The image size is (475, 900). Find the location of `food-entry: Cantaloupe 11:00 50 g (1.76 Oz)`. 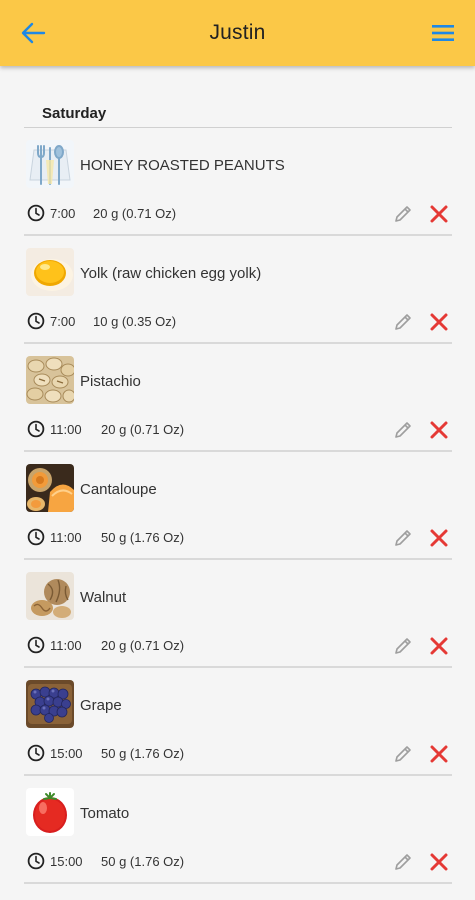

food-entry: Cantaloupe 11:00 50 g (1.76 Oz) is located at coordinates (238, 506).